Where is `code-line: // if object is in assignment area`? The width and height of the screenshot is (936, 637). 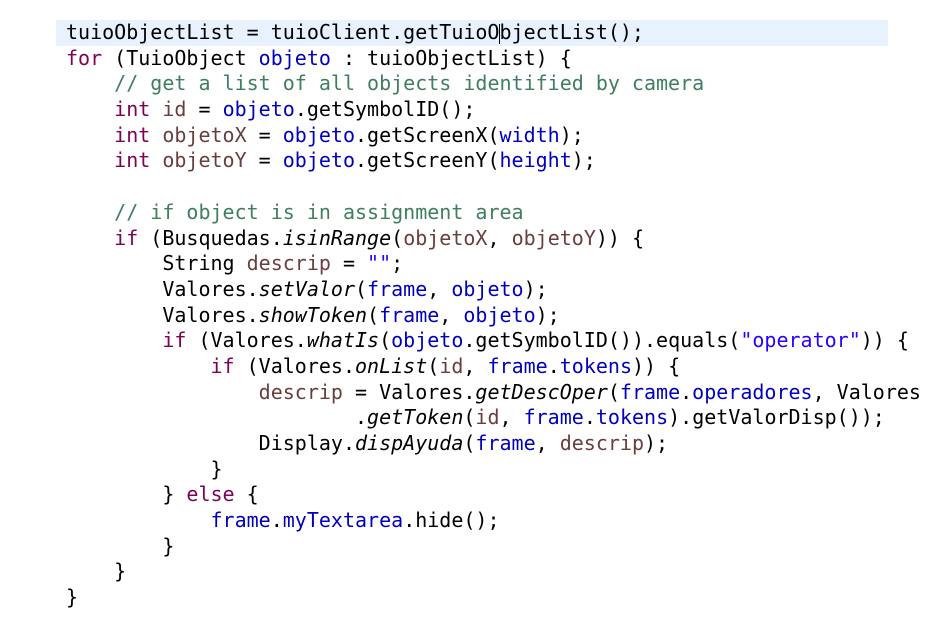
code-line: // if object is in assignment area is located at coordinates (493, 213).